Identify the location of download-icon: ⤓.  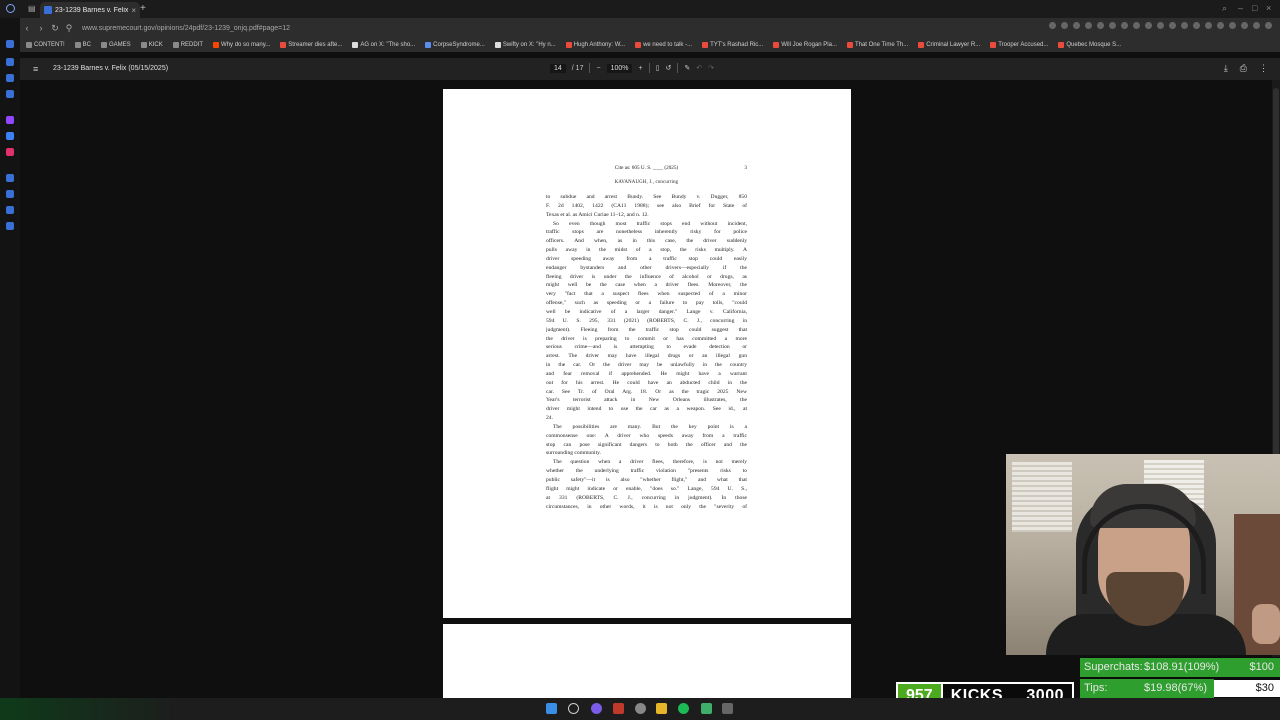
(1226, 68).